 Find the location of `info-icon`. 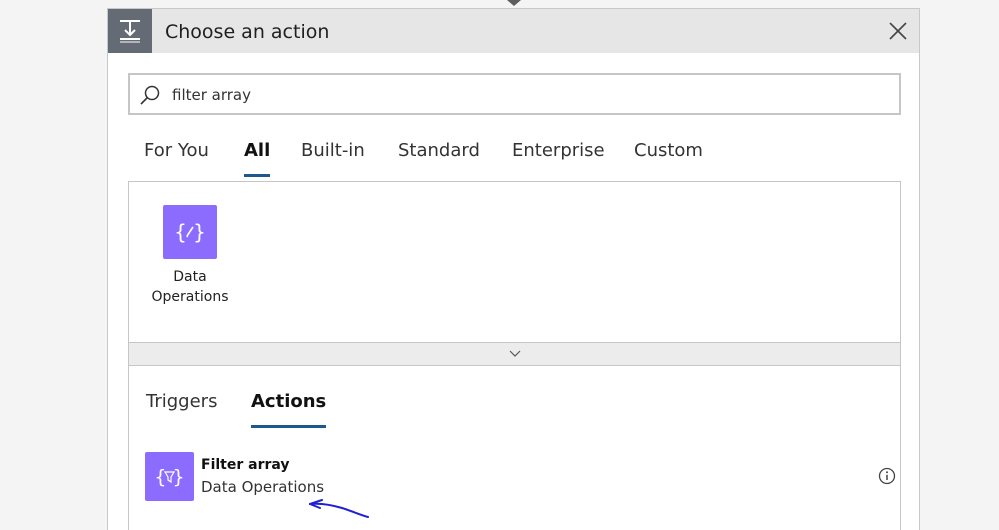

info-icon is located at coordinates (887, 476).